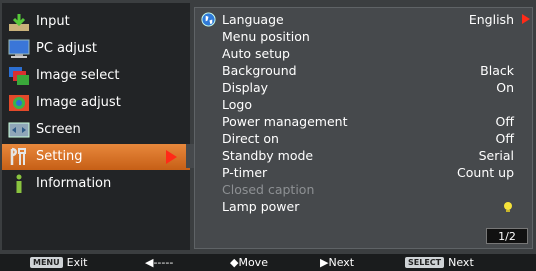 The width and height of the screenshot is (536, 271). I want to click on menu-item-label: Image adjust, so click(78, 102).